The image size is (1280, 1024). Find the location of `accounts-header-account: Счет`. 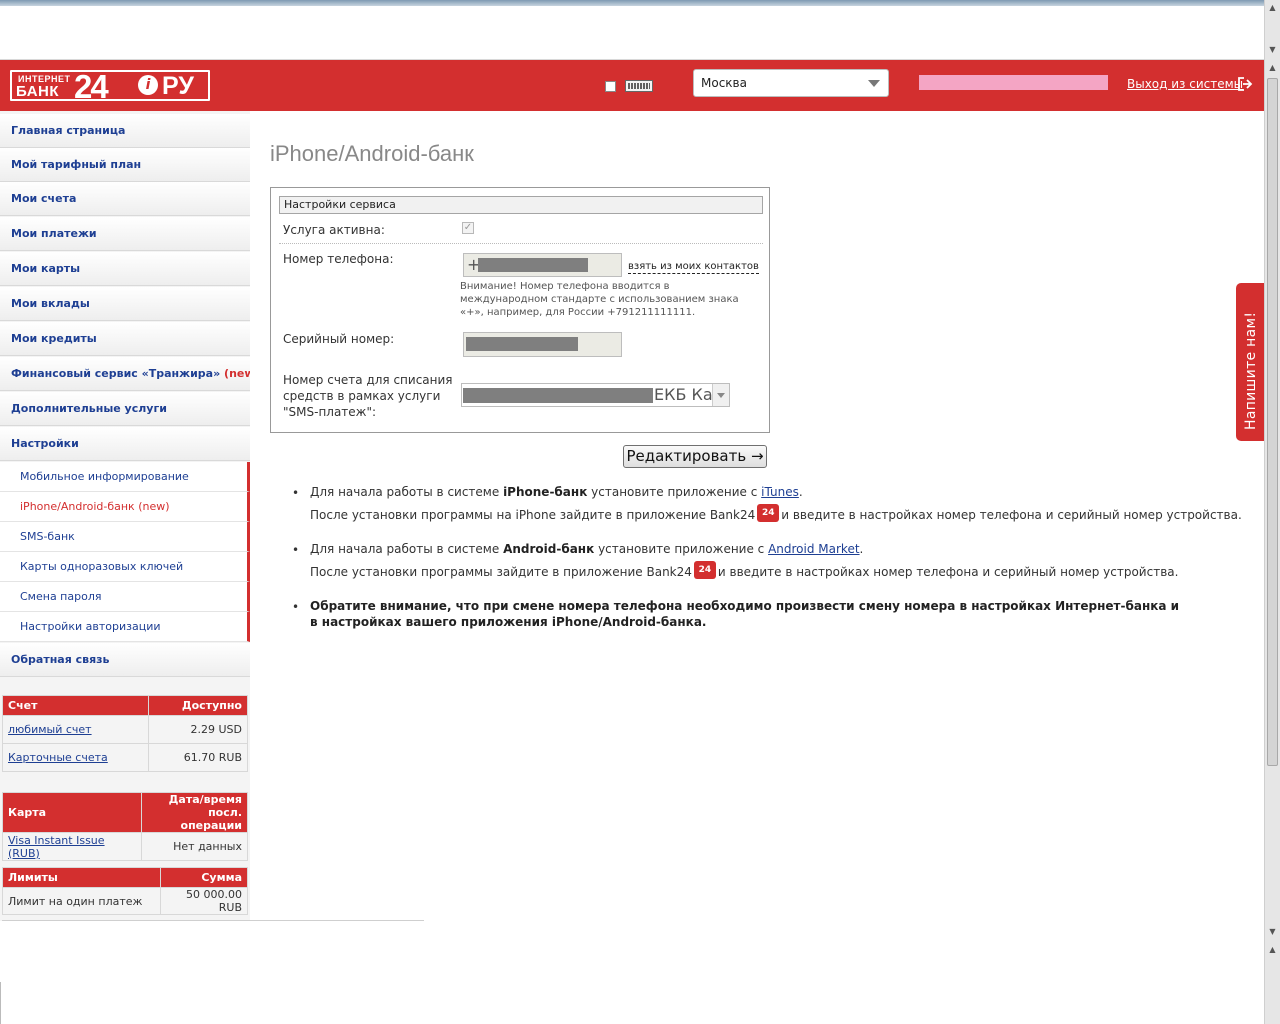

accounts-header-account: Счет is located at coordinates (75, 705).